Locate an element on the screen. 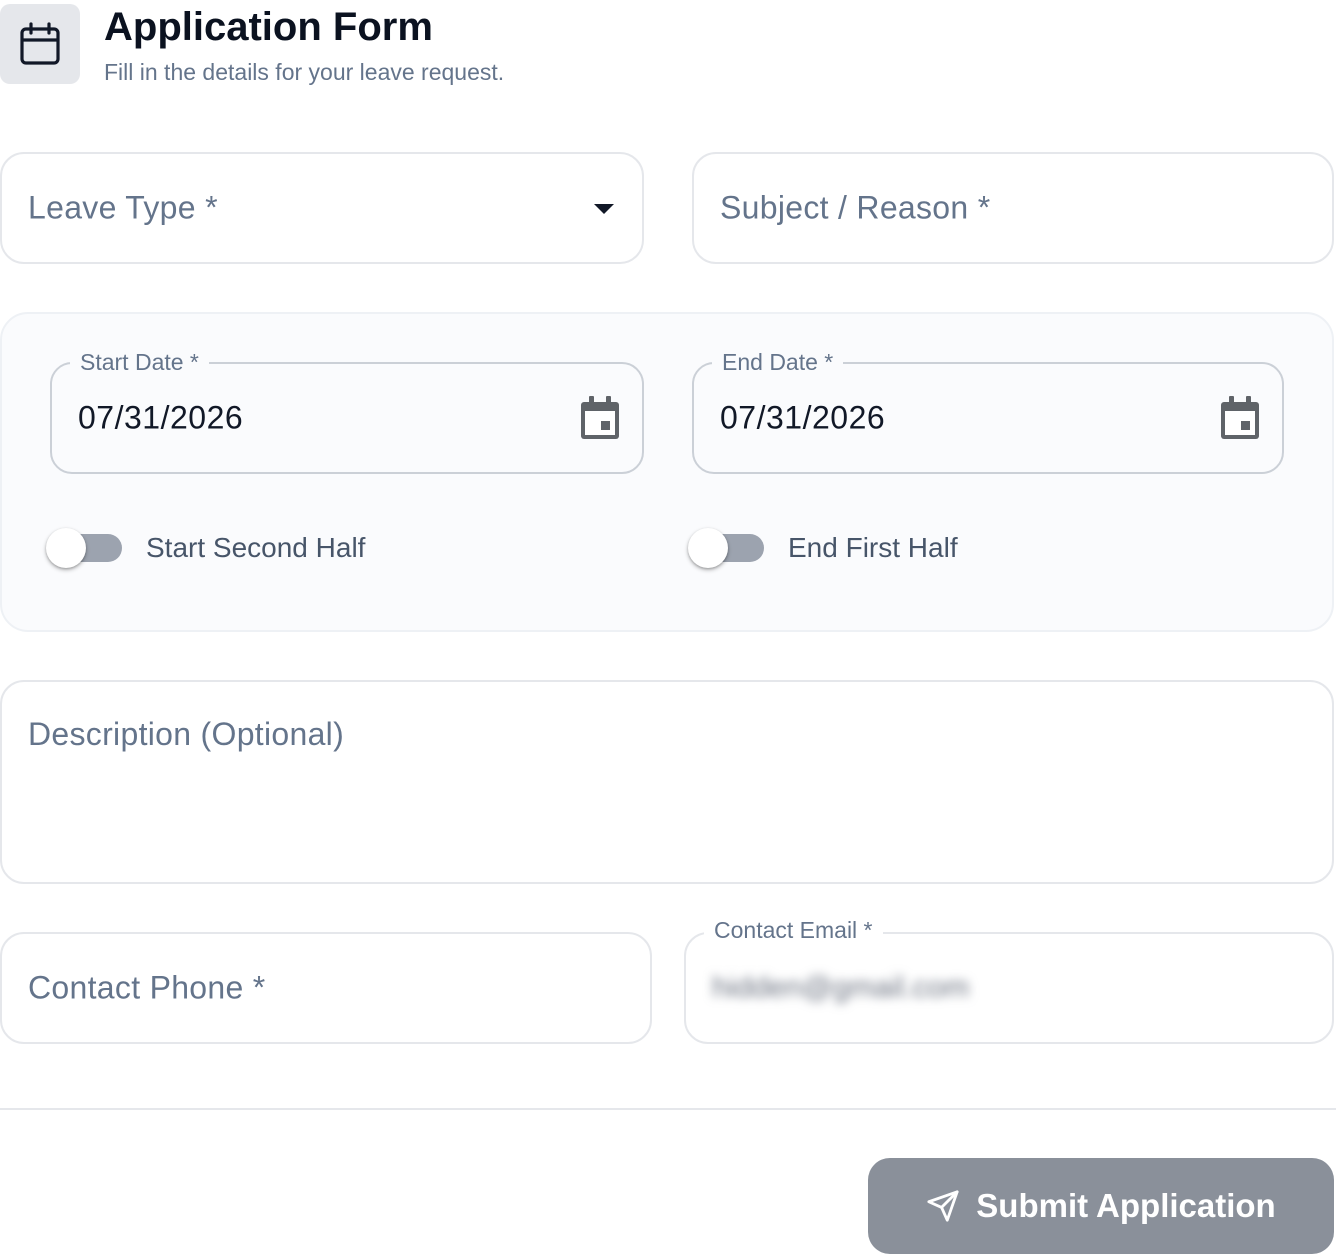 The height and width of the screenshot is (1254, 1336). start-second-half-toggle is located at coordinates (85, 548).